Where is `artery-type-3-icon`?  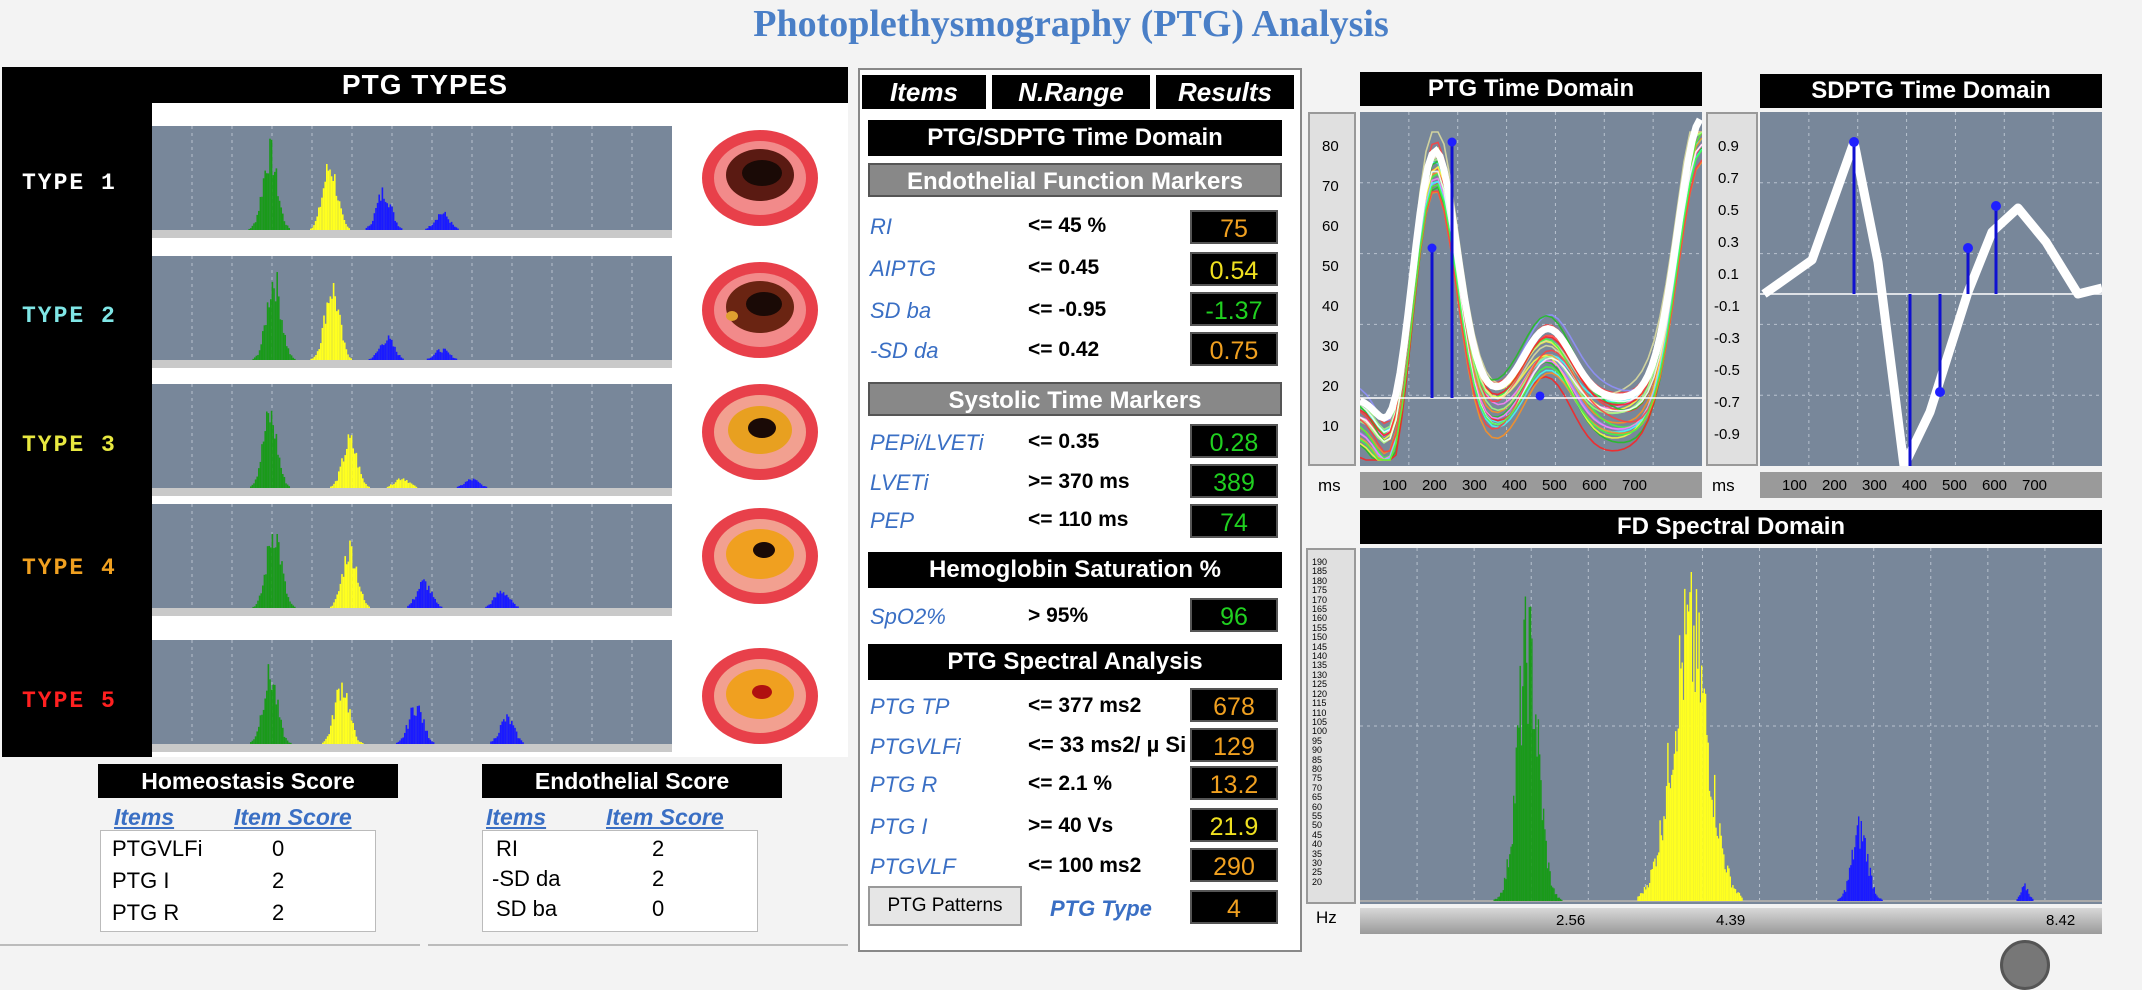
artery-type-3-icon is located at coordinates (760, 432).